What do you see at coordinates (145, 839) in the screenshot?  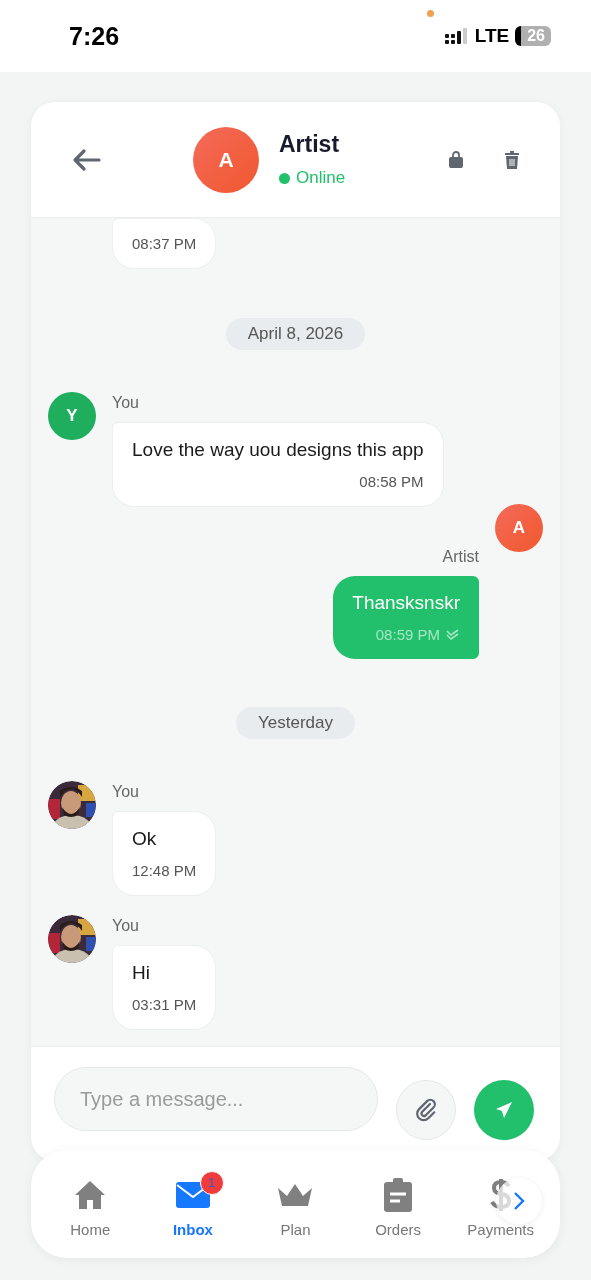 I see `message-text: Ok` at bounding box center [145, 839].